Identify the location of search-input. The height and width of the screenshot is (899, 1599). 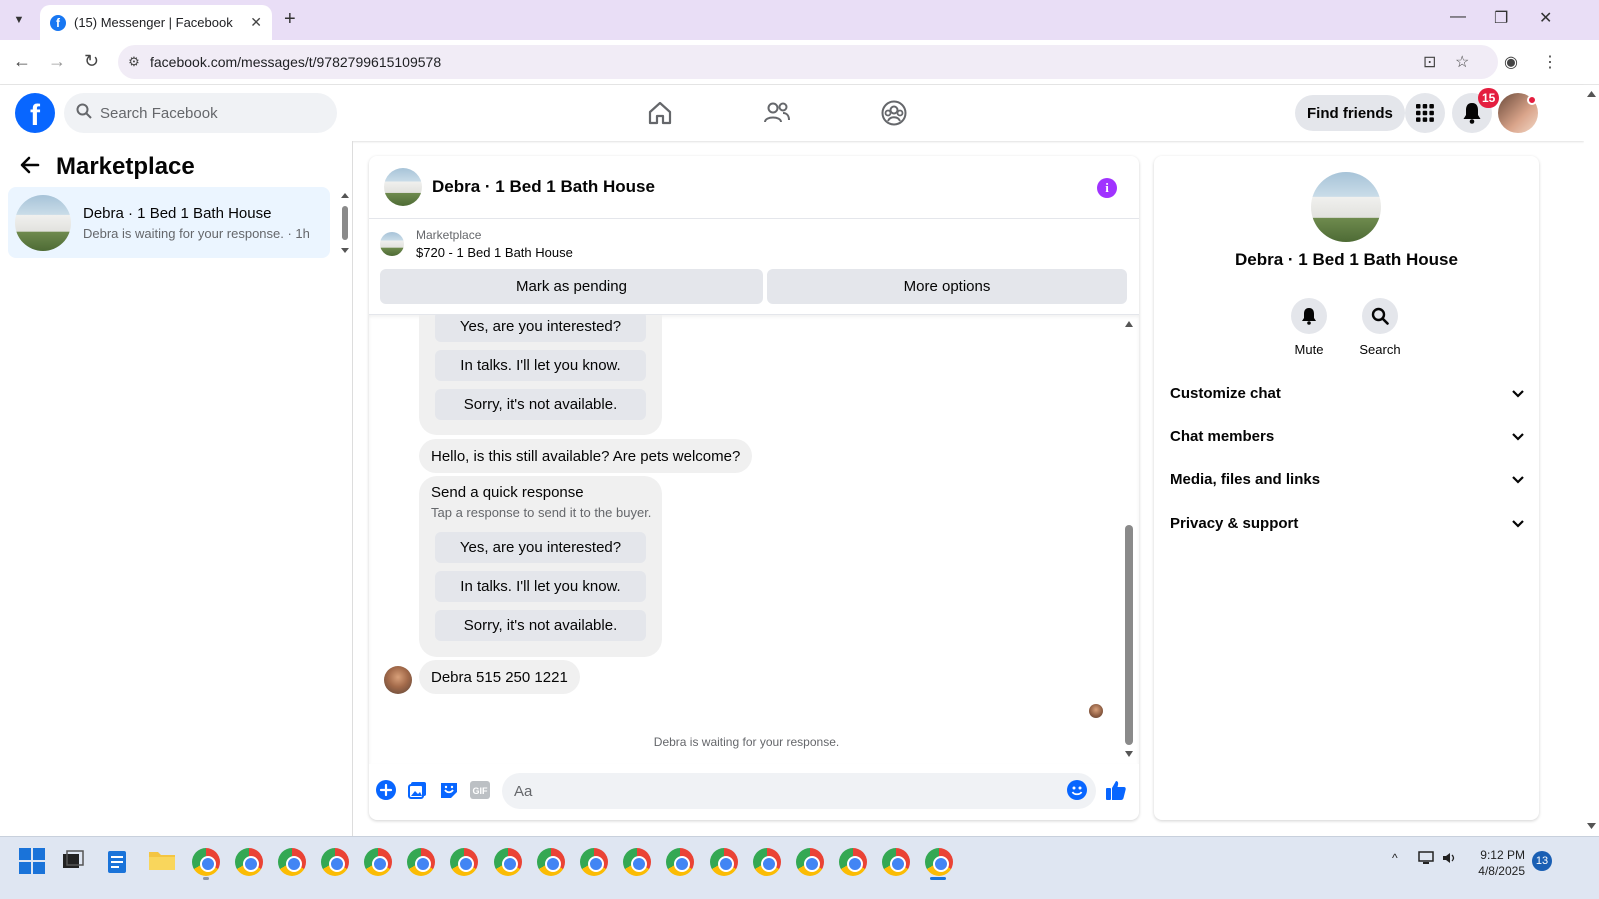
(210, 113).